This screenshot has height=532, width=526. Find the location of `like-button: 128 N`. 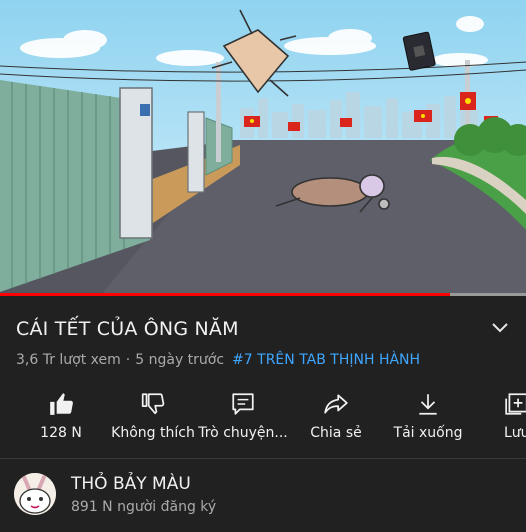

like-button: 128 N is located at coordinates (61, 415).